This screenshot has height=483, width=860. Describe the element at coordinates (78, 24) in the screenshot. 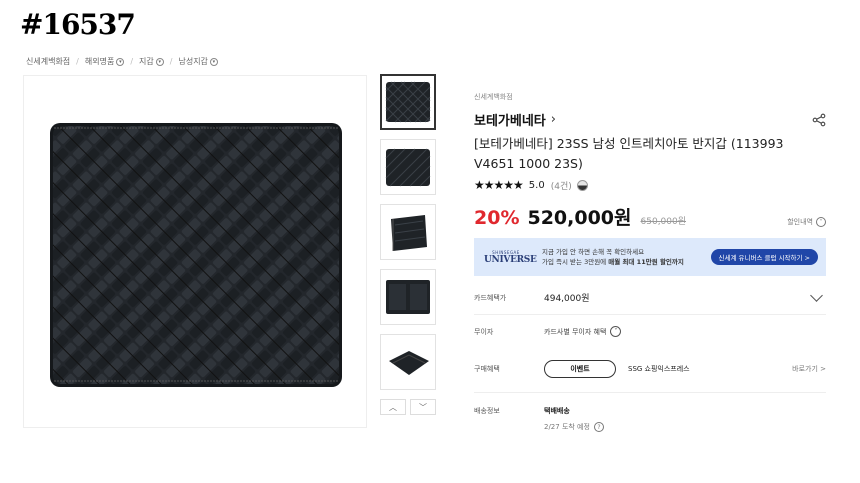

I see `item-code: #16537` at that location.